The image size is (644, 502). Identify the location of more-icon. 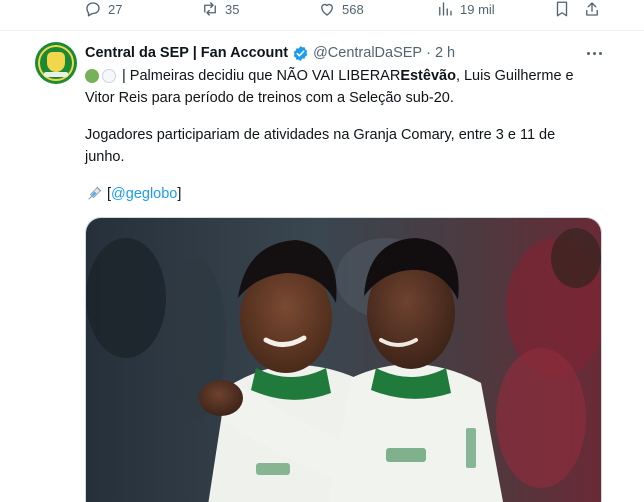
(588, 53).